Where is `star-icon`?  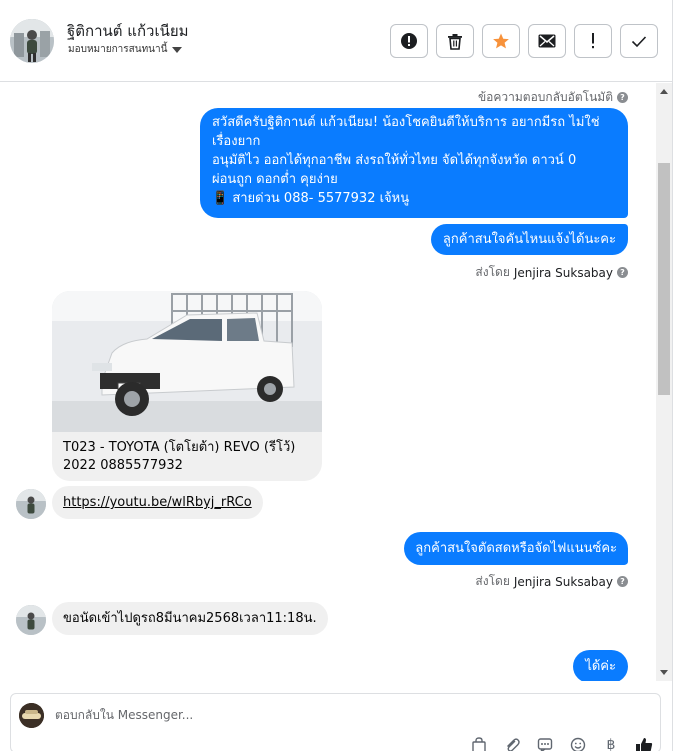
star-icon is located at coordinates (501, 41).